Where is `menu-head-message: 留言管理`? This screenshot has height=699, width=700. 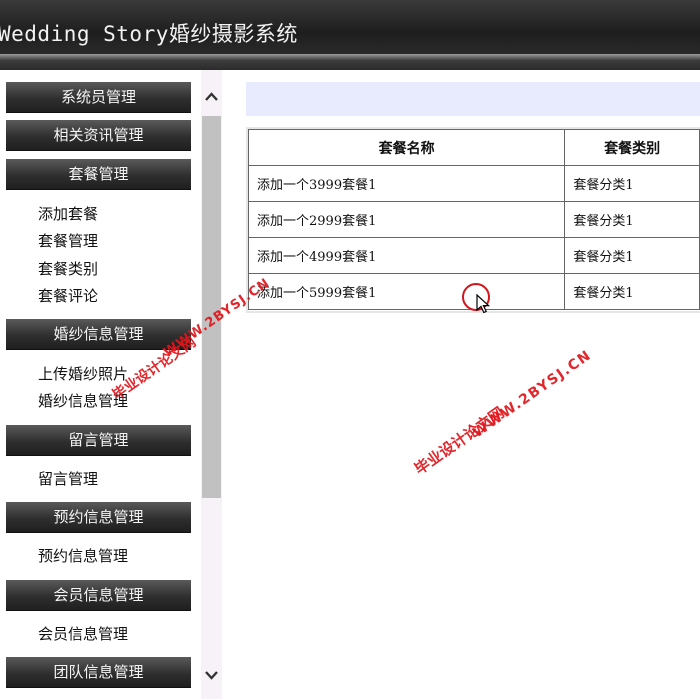
menu-head-message: 留言管理 is located at coordinates (98, 440).